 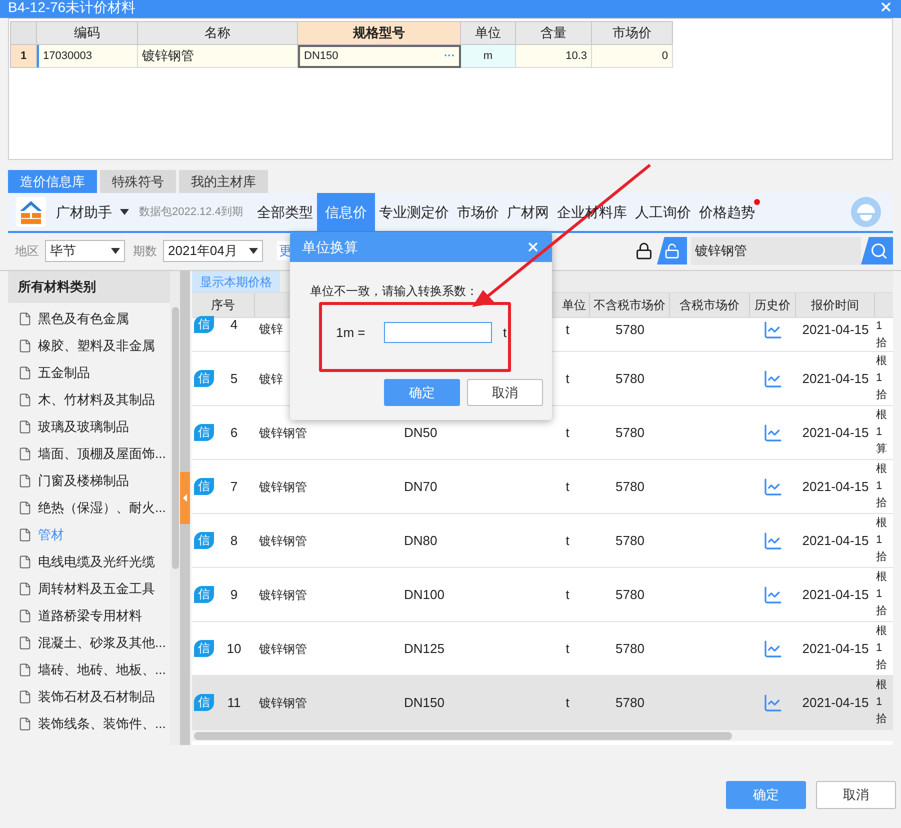 What do you see at coordinates (632, 33) in the screenshot?
I see `column-header: 市场价` at bounding box center [632, 33].